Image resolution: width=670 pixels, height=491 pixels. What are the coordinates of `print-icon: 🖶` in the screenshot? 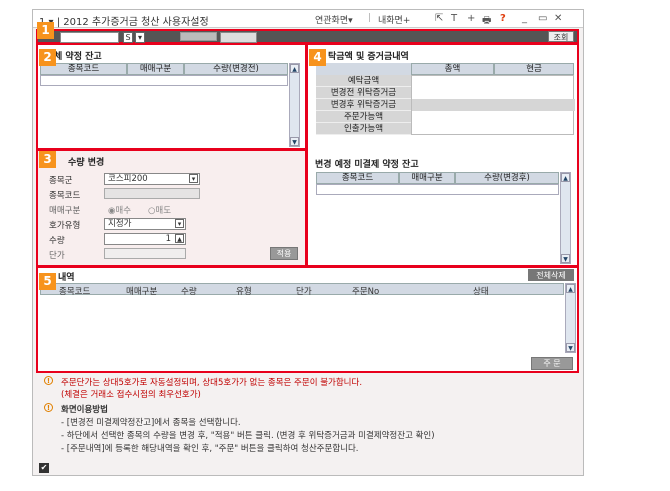 It's located at (486, 21).